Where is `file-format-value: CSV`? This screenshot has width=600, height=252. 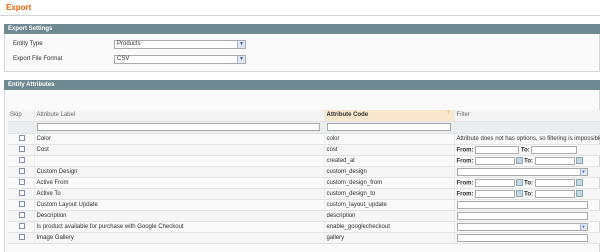
file-format-value: CSV is located at coordinates (123, 59).